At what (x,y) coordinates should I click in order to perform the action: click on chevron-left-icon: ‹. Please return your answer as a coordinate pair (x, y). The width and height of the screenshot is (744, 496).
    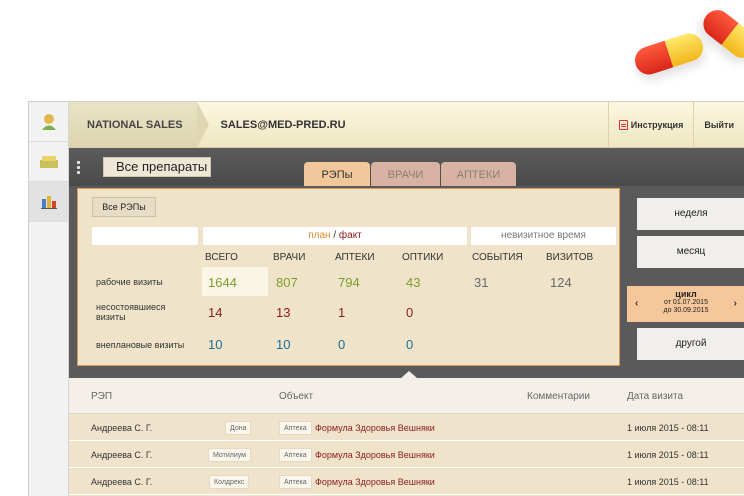
    Looking at the image, I should click on (636, 303).